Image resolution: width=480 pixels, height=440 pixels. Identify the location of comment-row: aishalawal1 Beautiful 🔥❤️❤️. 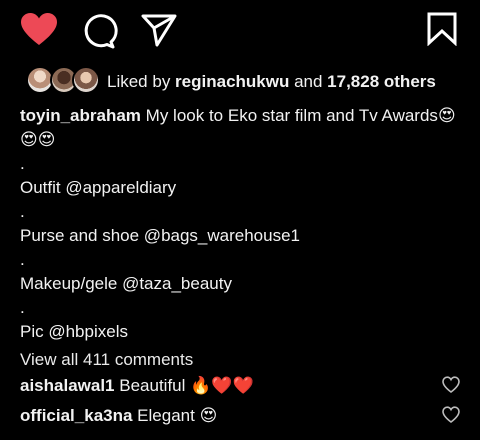
(240, 387).